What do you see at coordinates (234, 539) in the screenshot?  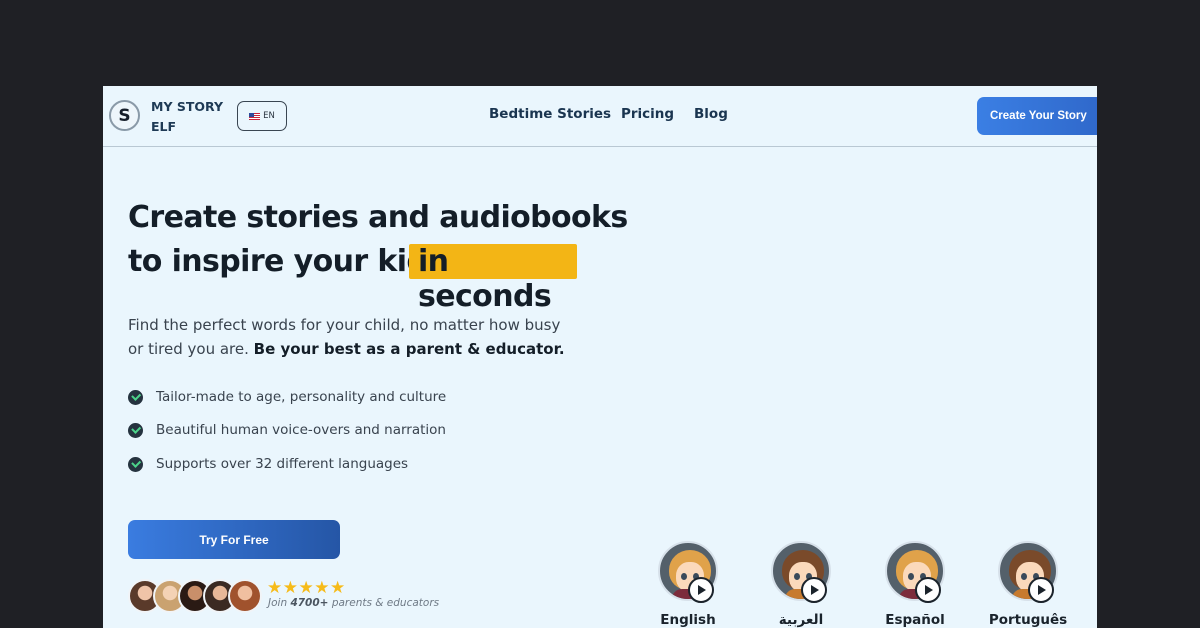 I see `try-for-free-button: Try For Free` at bounding box center [234, 539].